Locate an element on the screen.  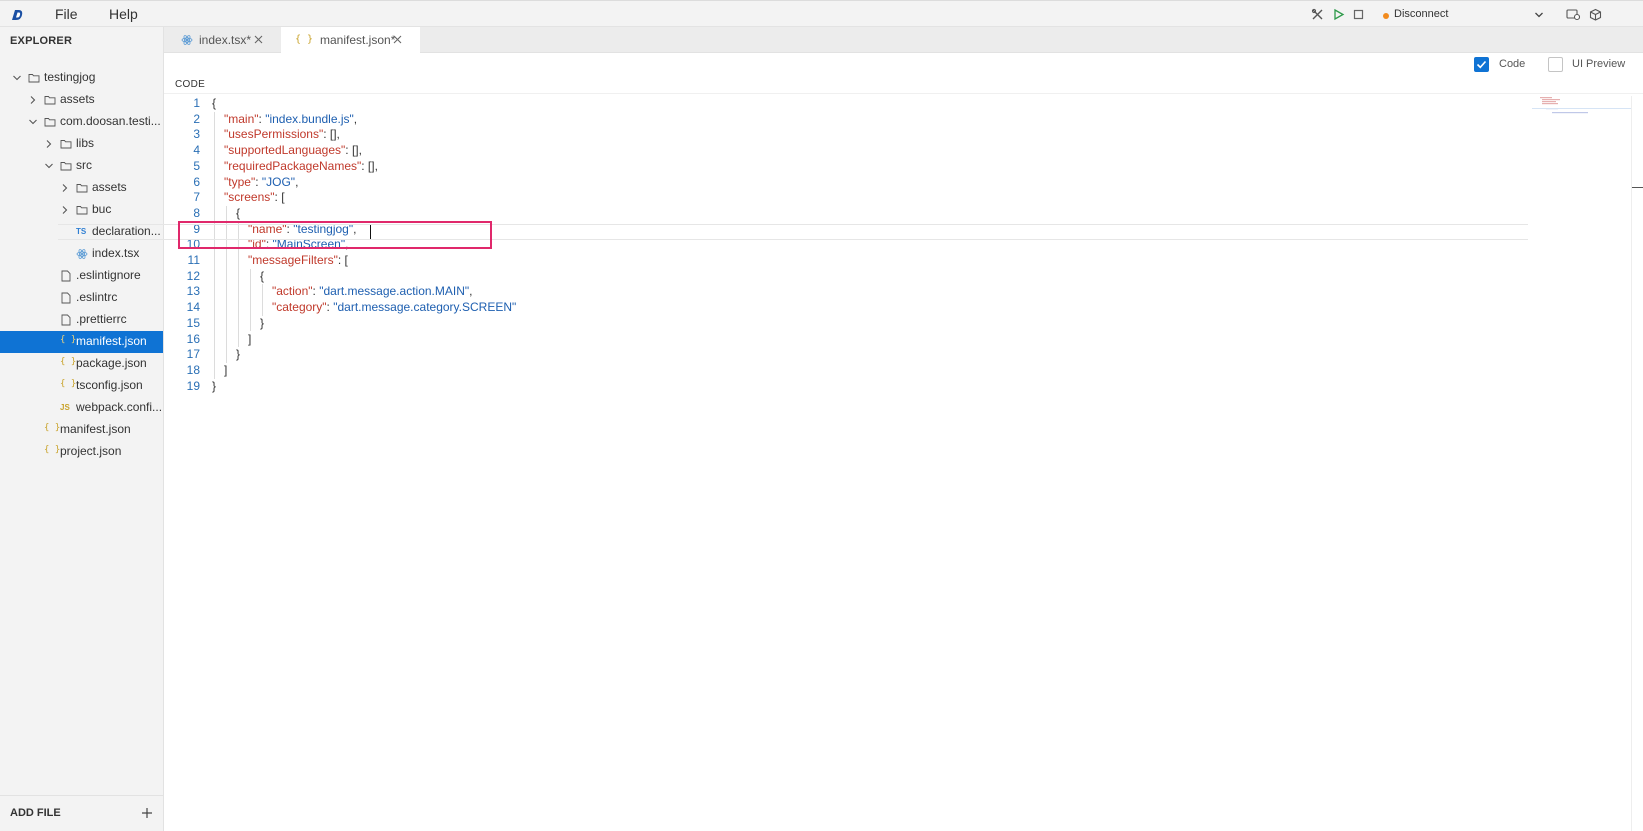
tab-manifest-json: { } manifest.json* is located at coordinates (350, 40).